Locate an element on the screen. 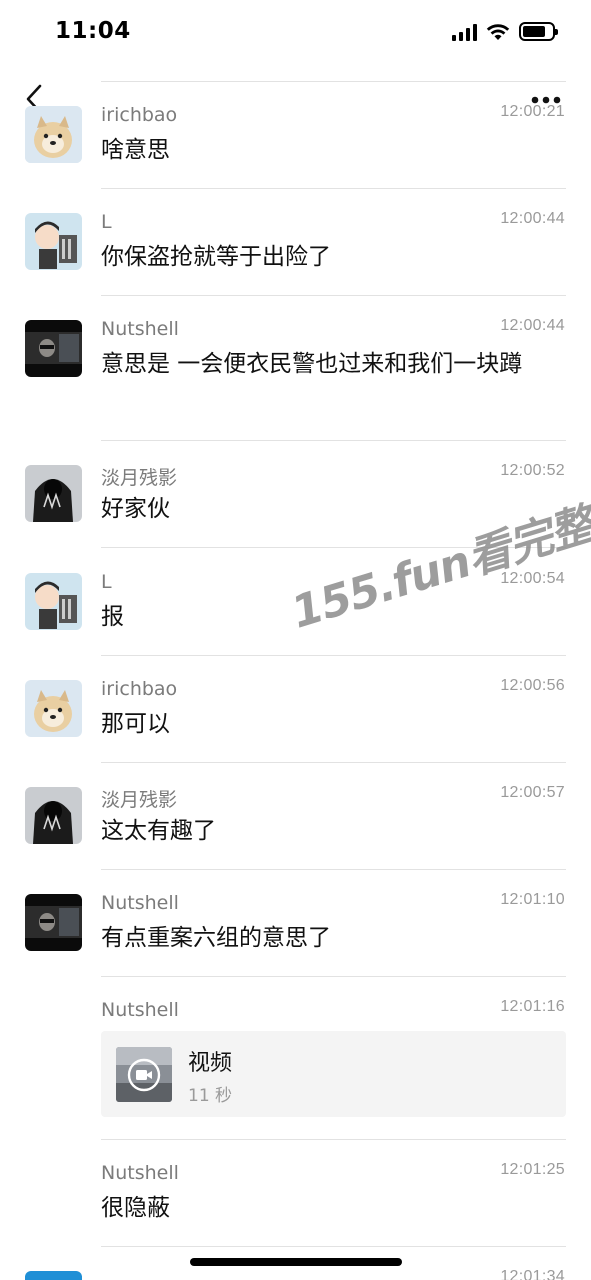 The height and width of the screenshot is (1280, 591). home-indicator is located at coordinates (296, 1262).